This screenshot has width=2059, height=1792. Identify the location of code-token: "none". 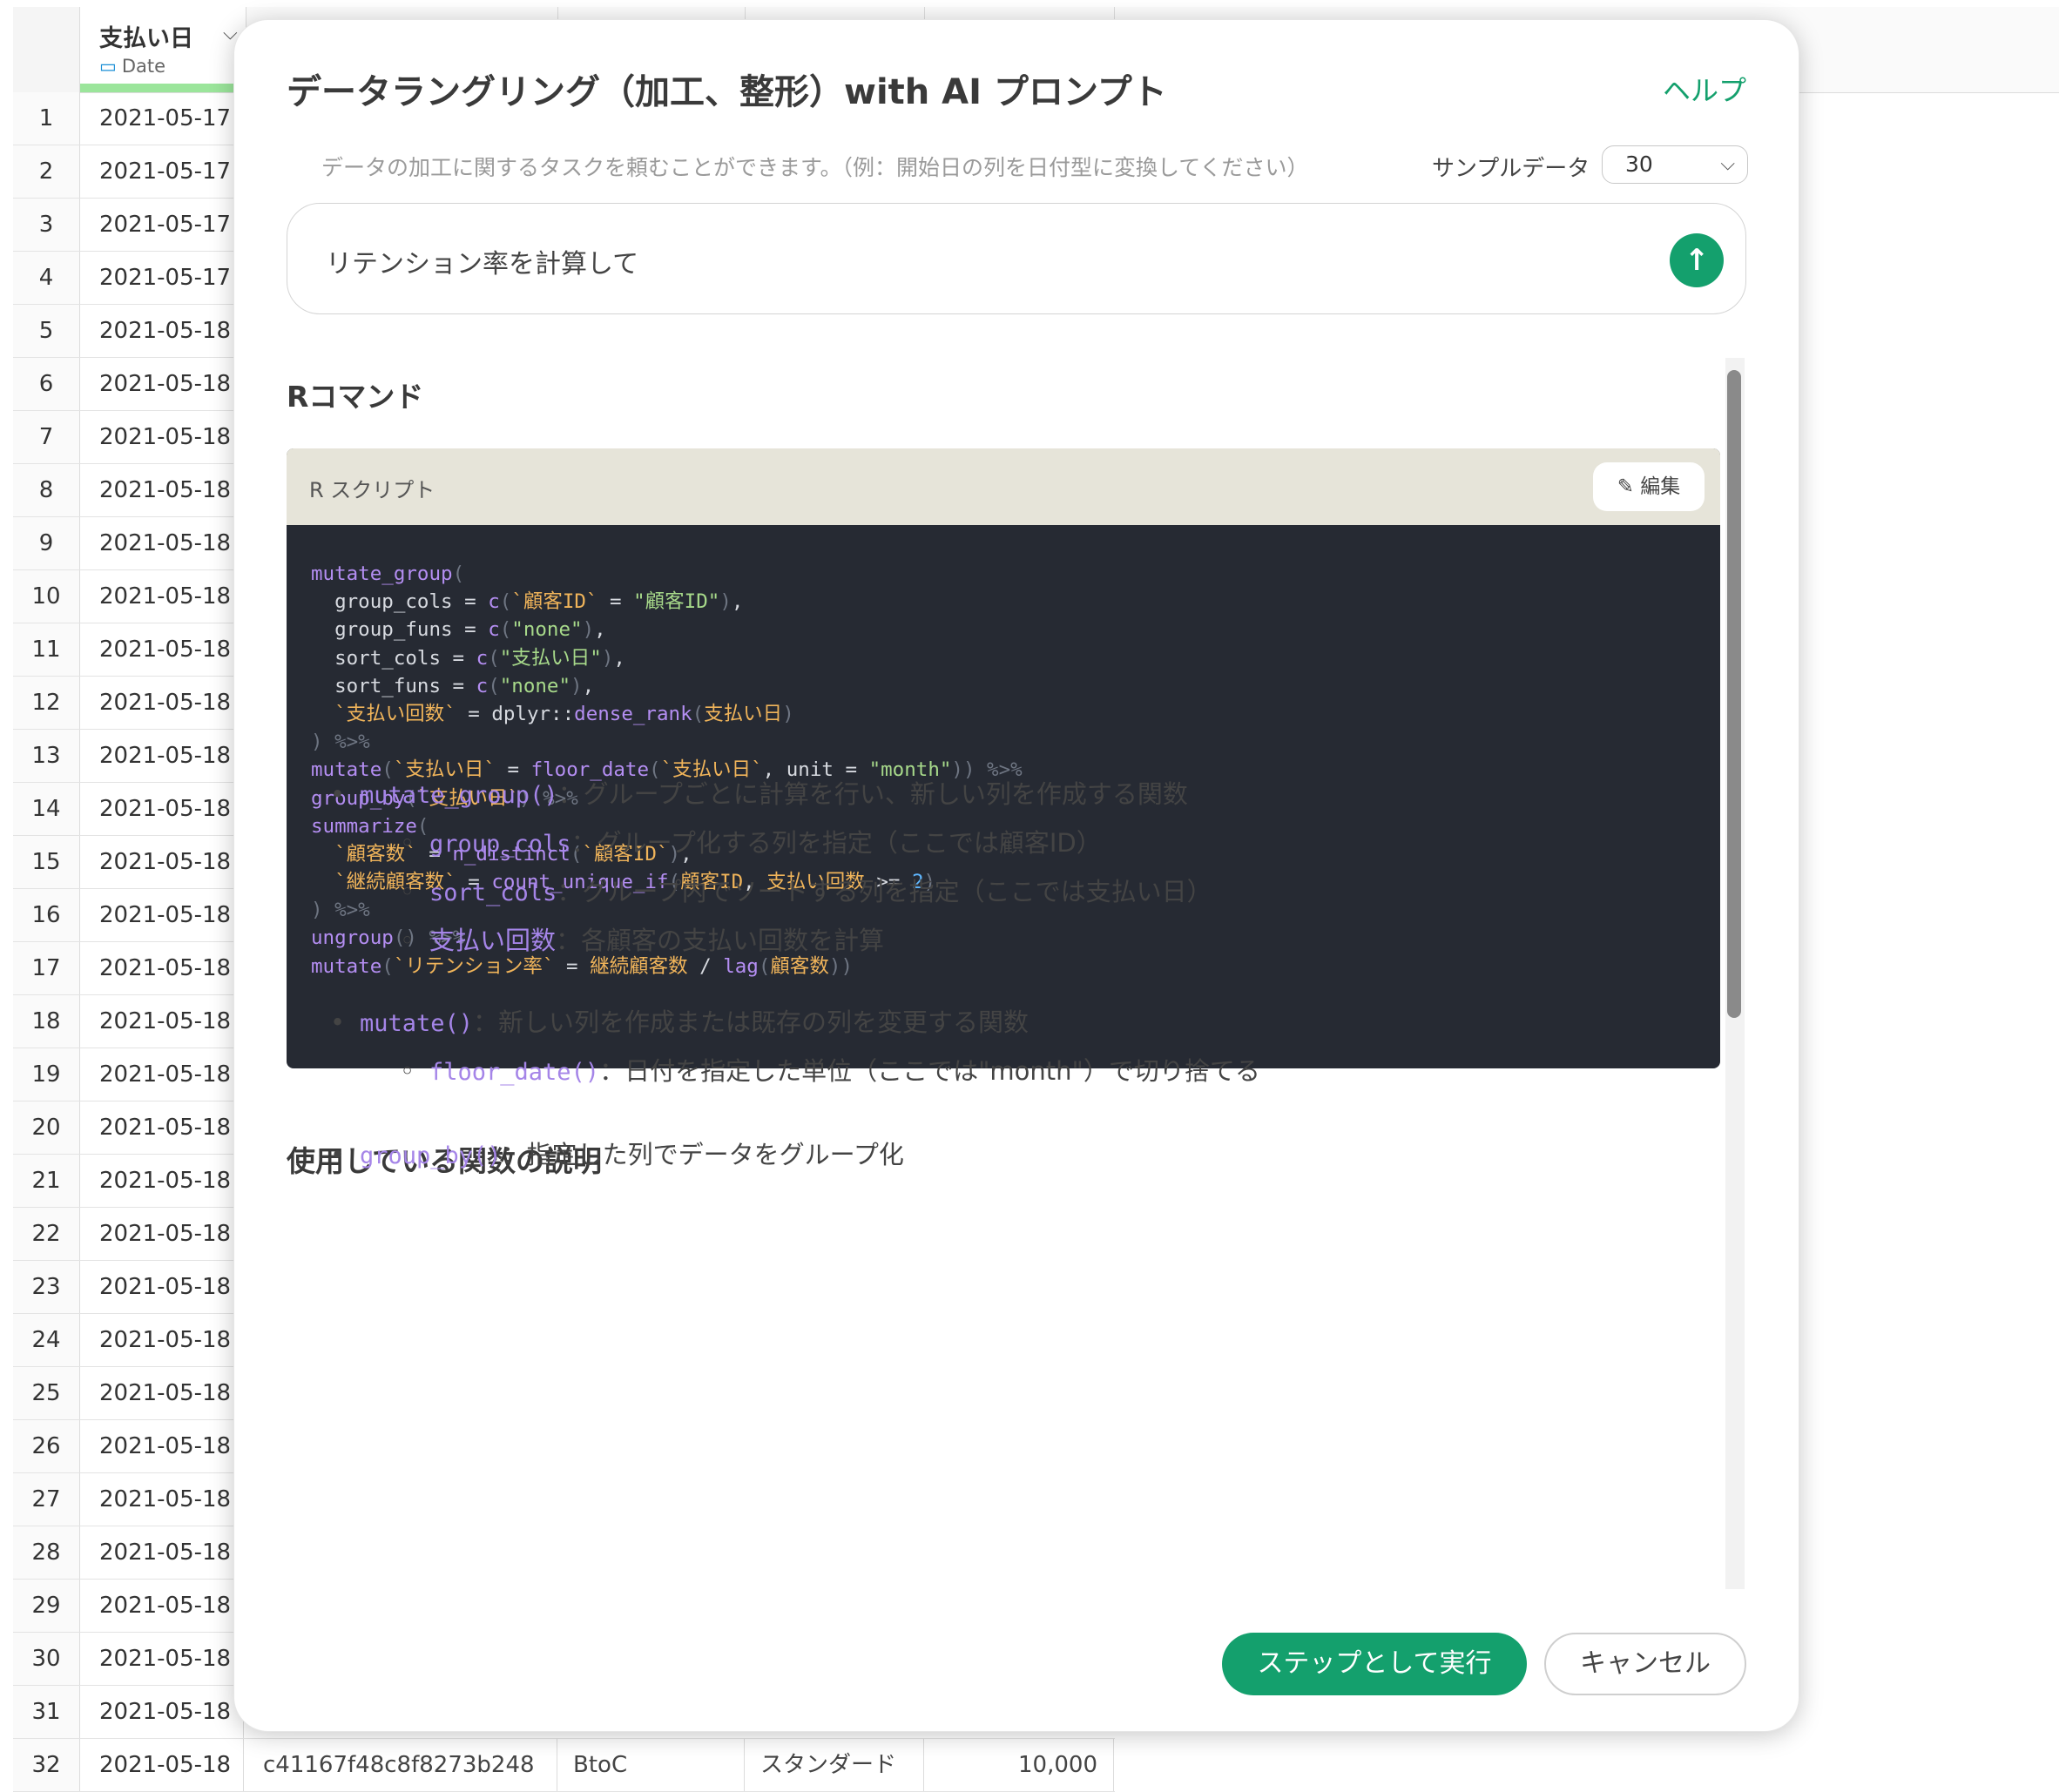
(535, 685).